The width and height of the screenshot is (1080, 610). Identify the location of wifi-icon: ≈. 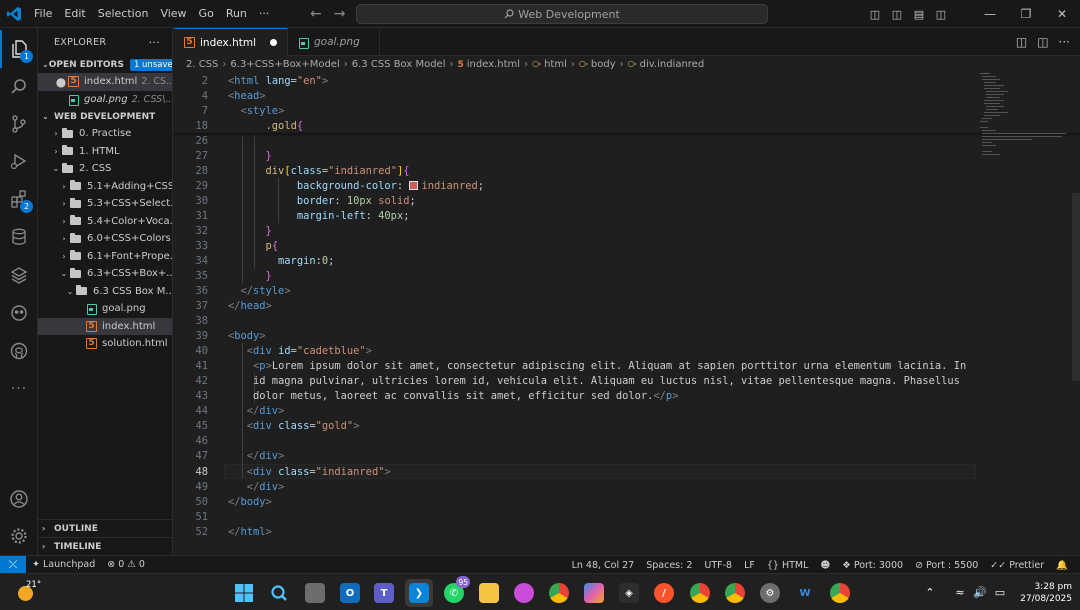
(960, 592).